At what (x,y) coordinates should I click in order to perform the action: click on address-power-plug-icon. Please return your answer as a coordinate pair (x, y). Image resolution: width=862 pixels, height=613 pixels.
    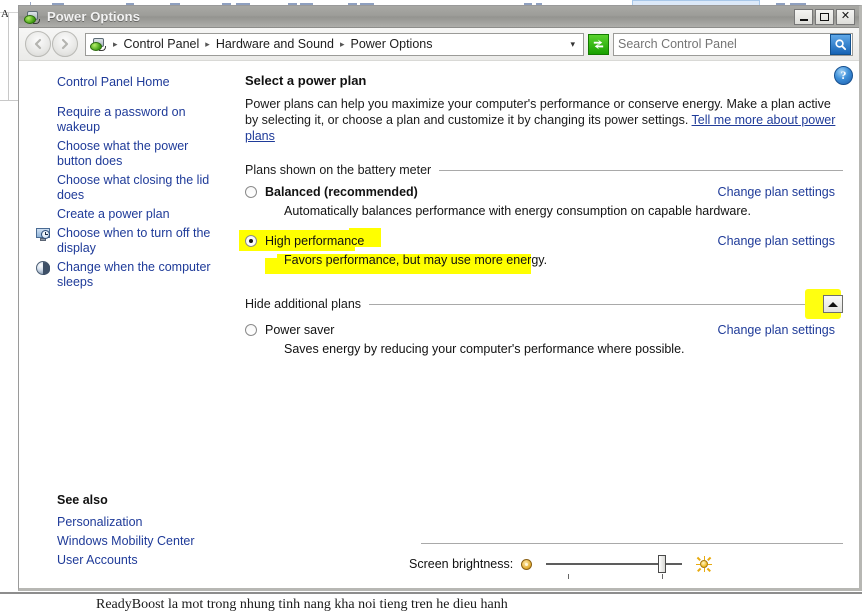
    Looking at the image, I should click on (98, 44).